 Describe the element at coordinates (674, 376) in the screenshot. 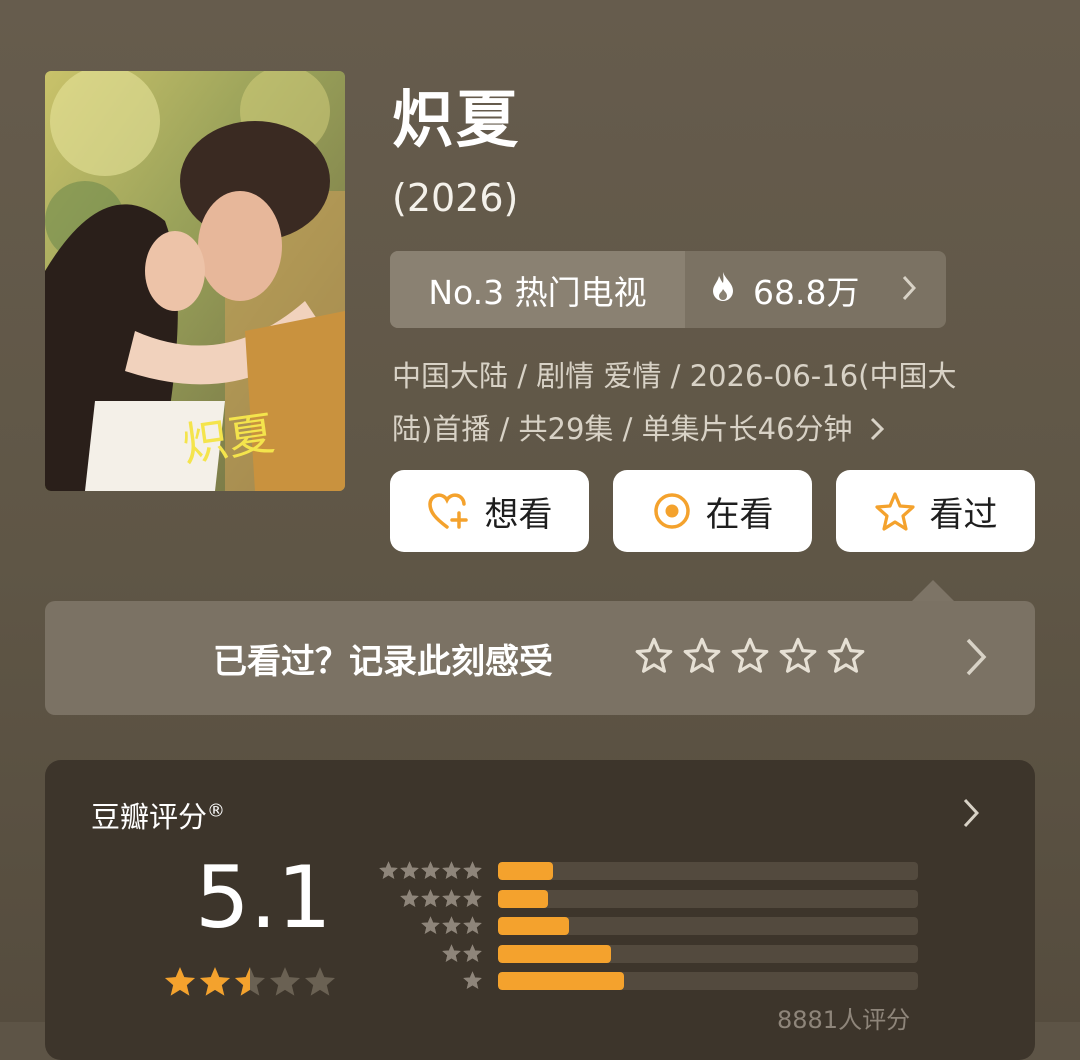

I see `meta-line-1: 中国大陆 / 剧情 爱情 / 2026-06-16(中国大` at that location.